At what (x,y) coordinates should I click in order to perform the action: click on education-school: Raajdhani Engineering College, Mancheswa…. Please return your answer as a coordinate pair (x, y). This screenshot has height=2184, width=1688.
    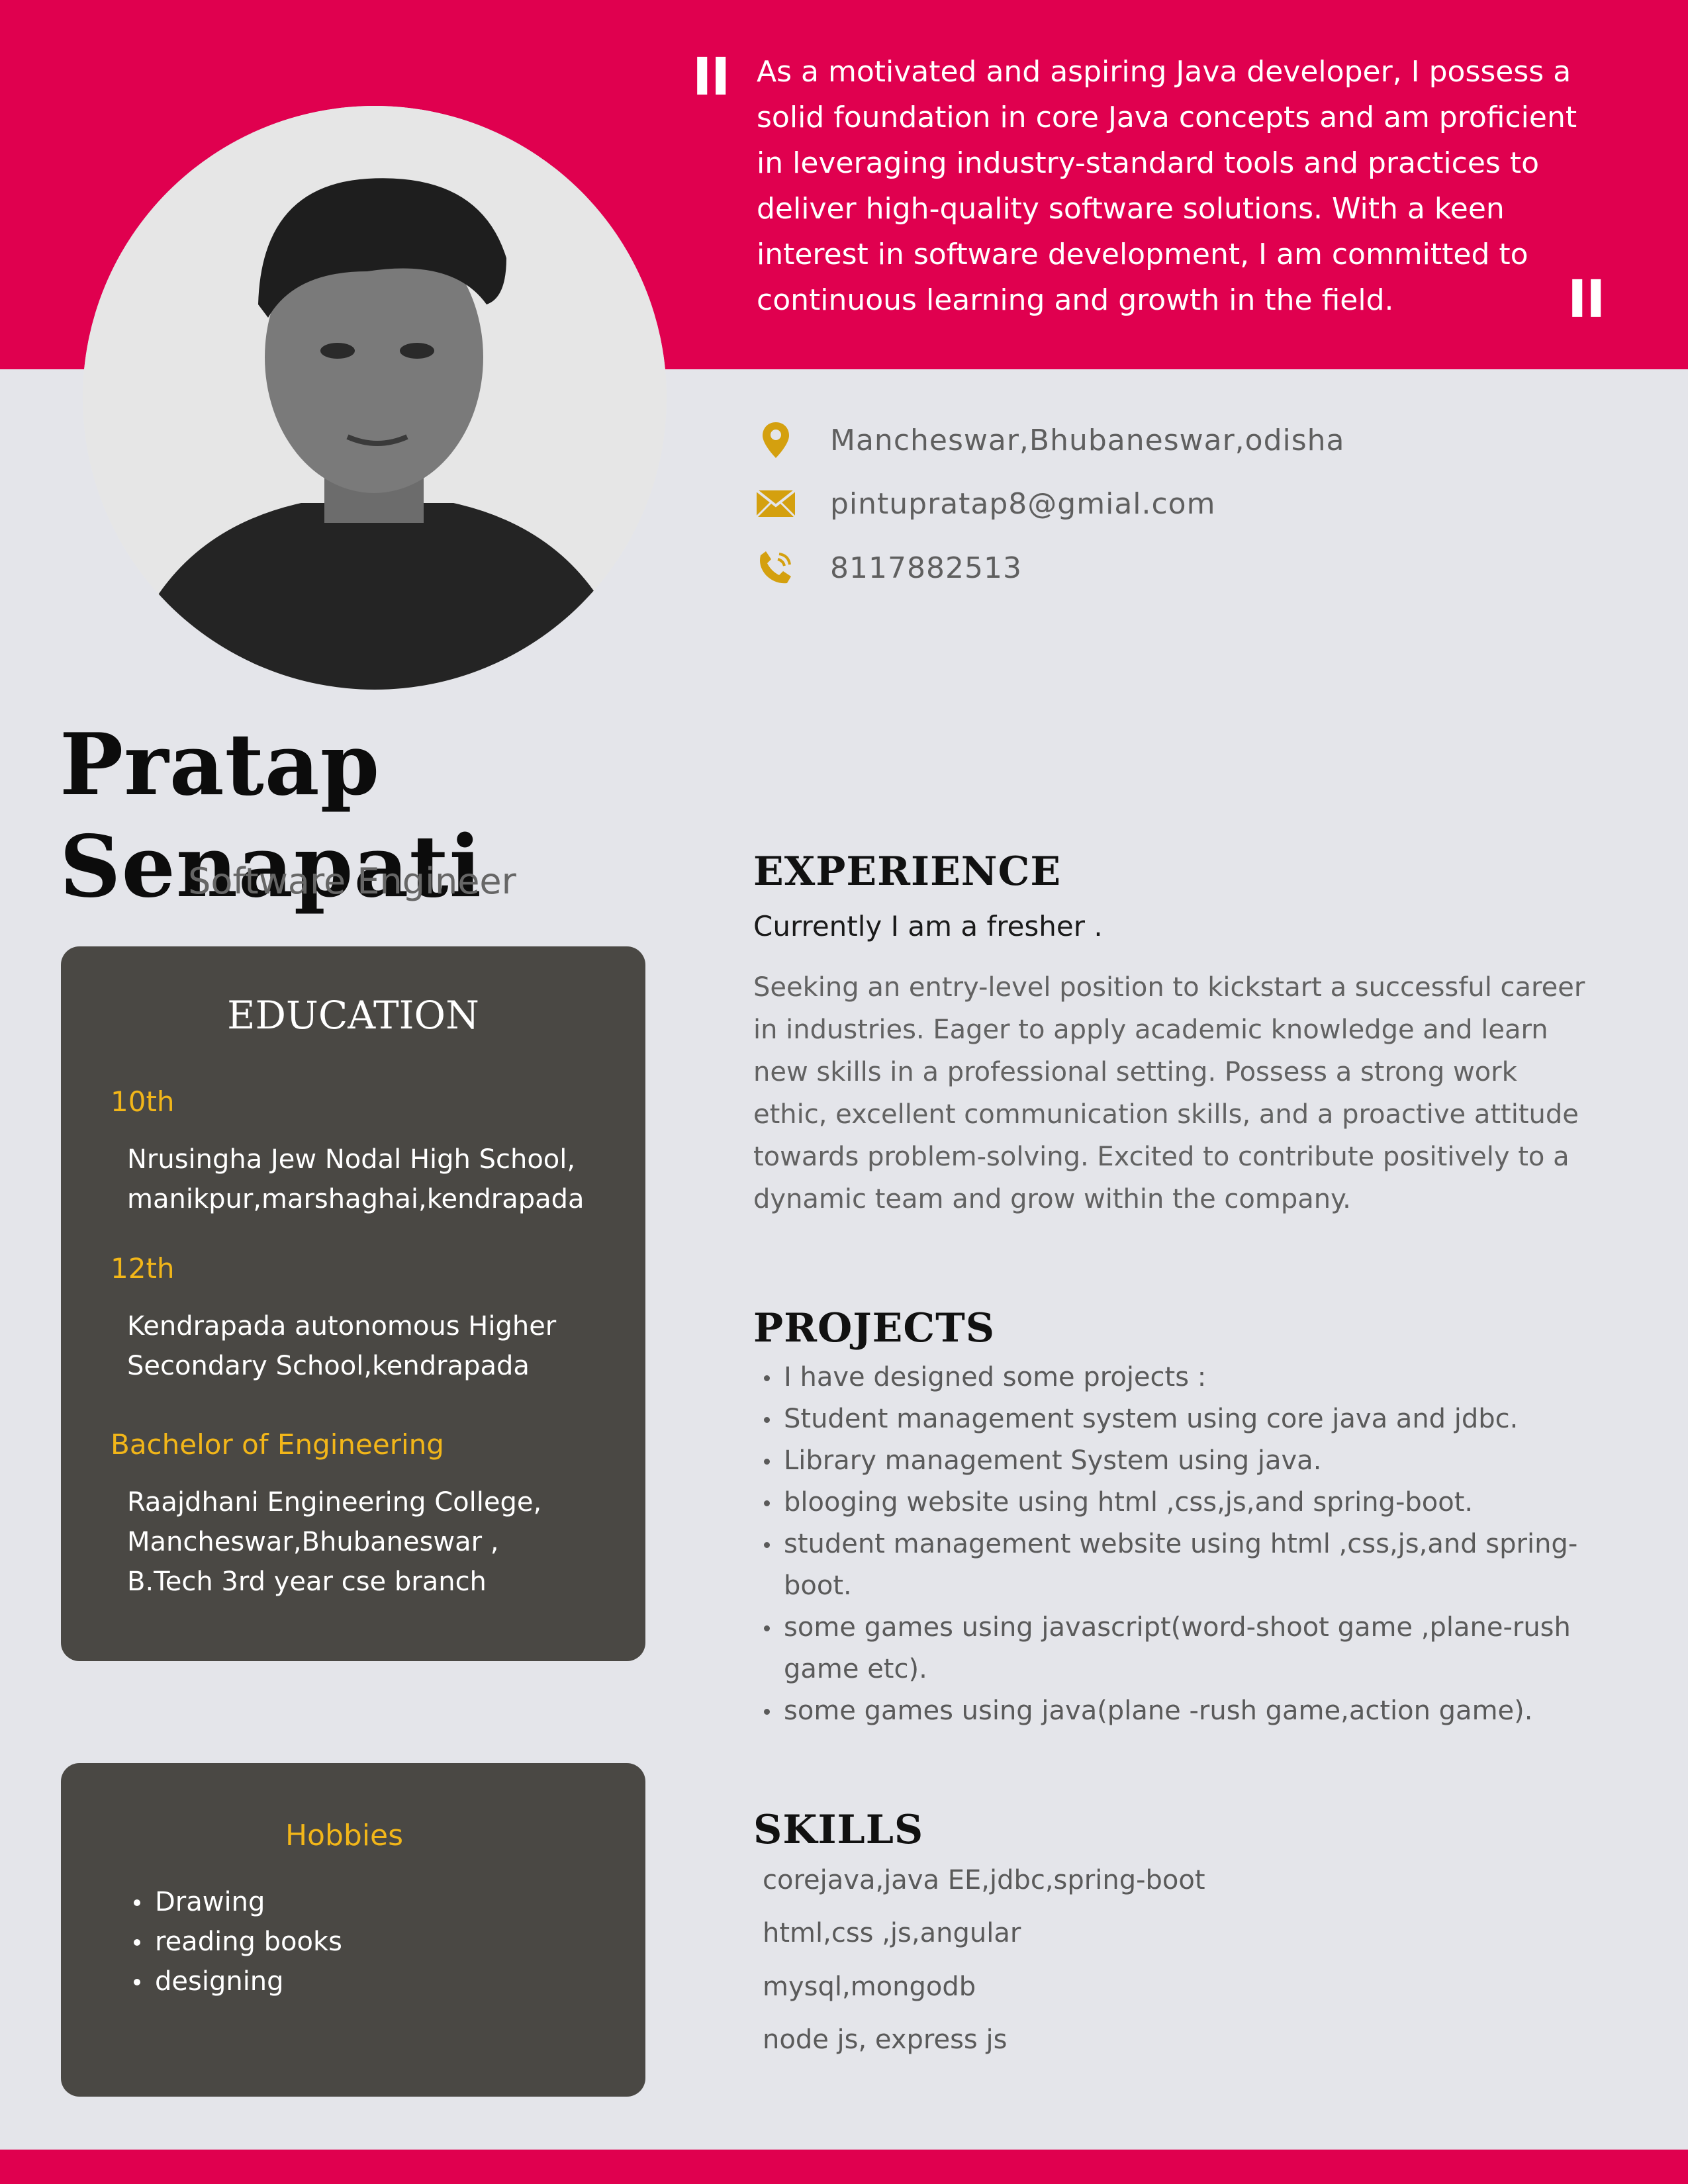
    Looking at the image, I should click on (378, 1542).